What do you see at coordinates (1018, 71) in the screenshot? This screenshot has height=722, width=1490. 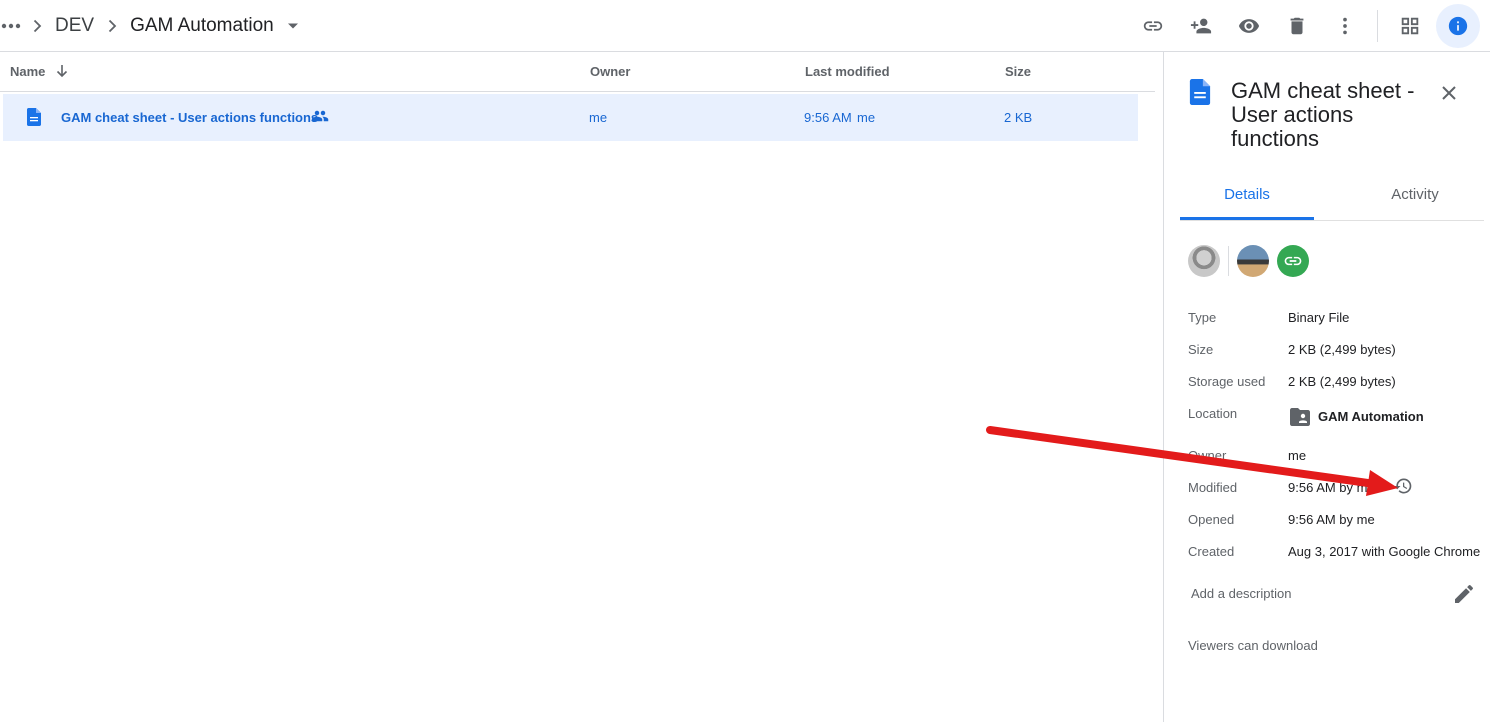 I see `column-header-size: Size` at bounding box center [1018, 71].